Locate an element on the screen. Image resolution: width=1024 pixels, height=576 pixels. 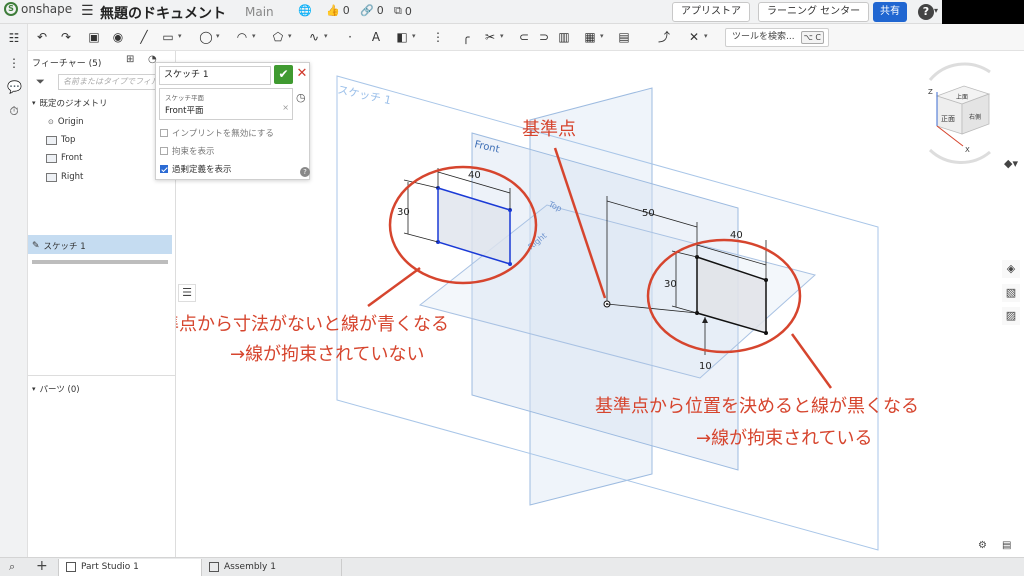
tree-item-front: Front is located at coordinates (64, 158).